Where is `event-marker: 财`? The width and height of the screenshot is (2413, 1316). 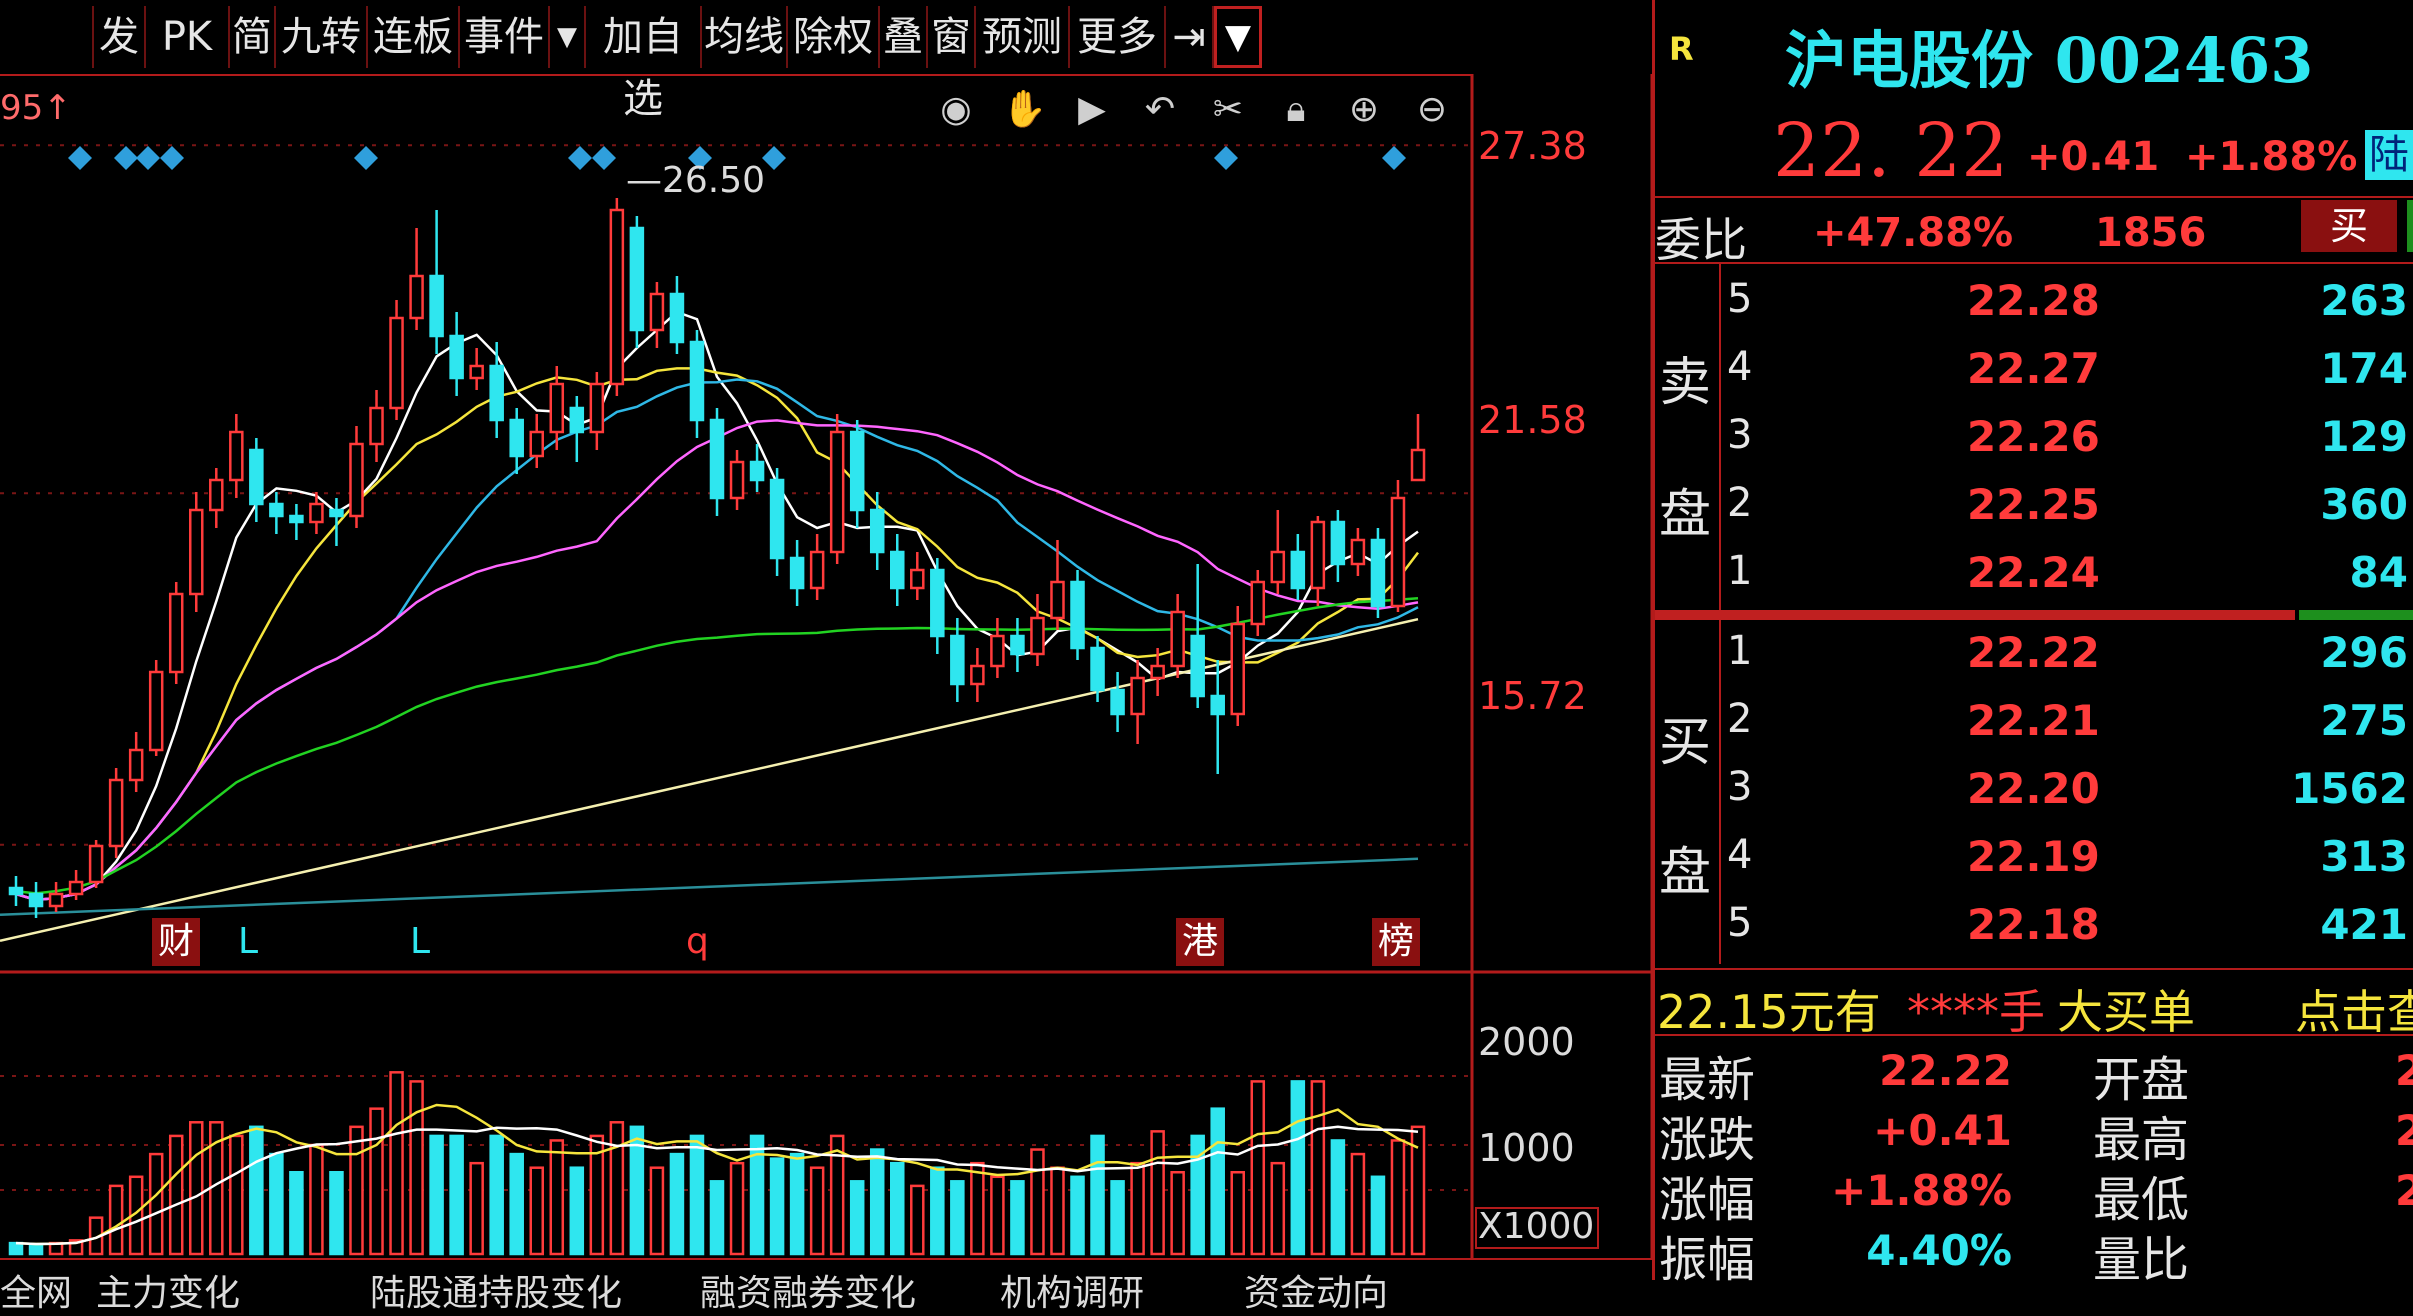
event-marker: 财 is located at coordinates (176, 942).